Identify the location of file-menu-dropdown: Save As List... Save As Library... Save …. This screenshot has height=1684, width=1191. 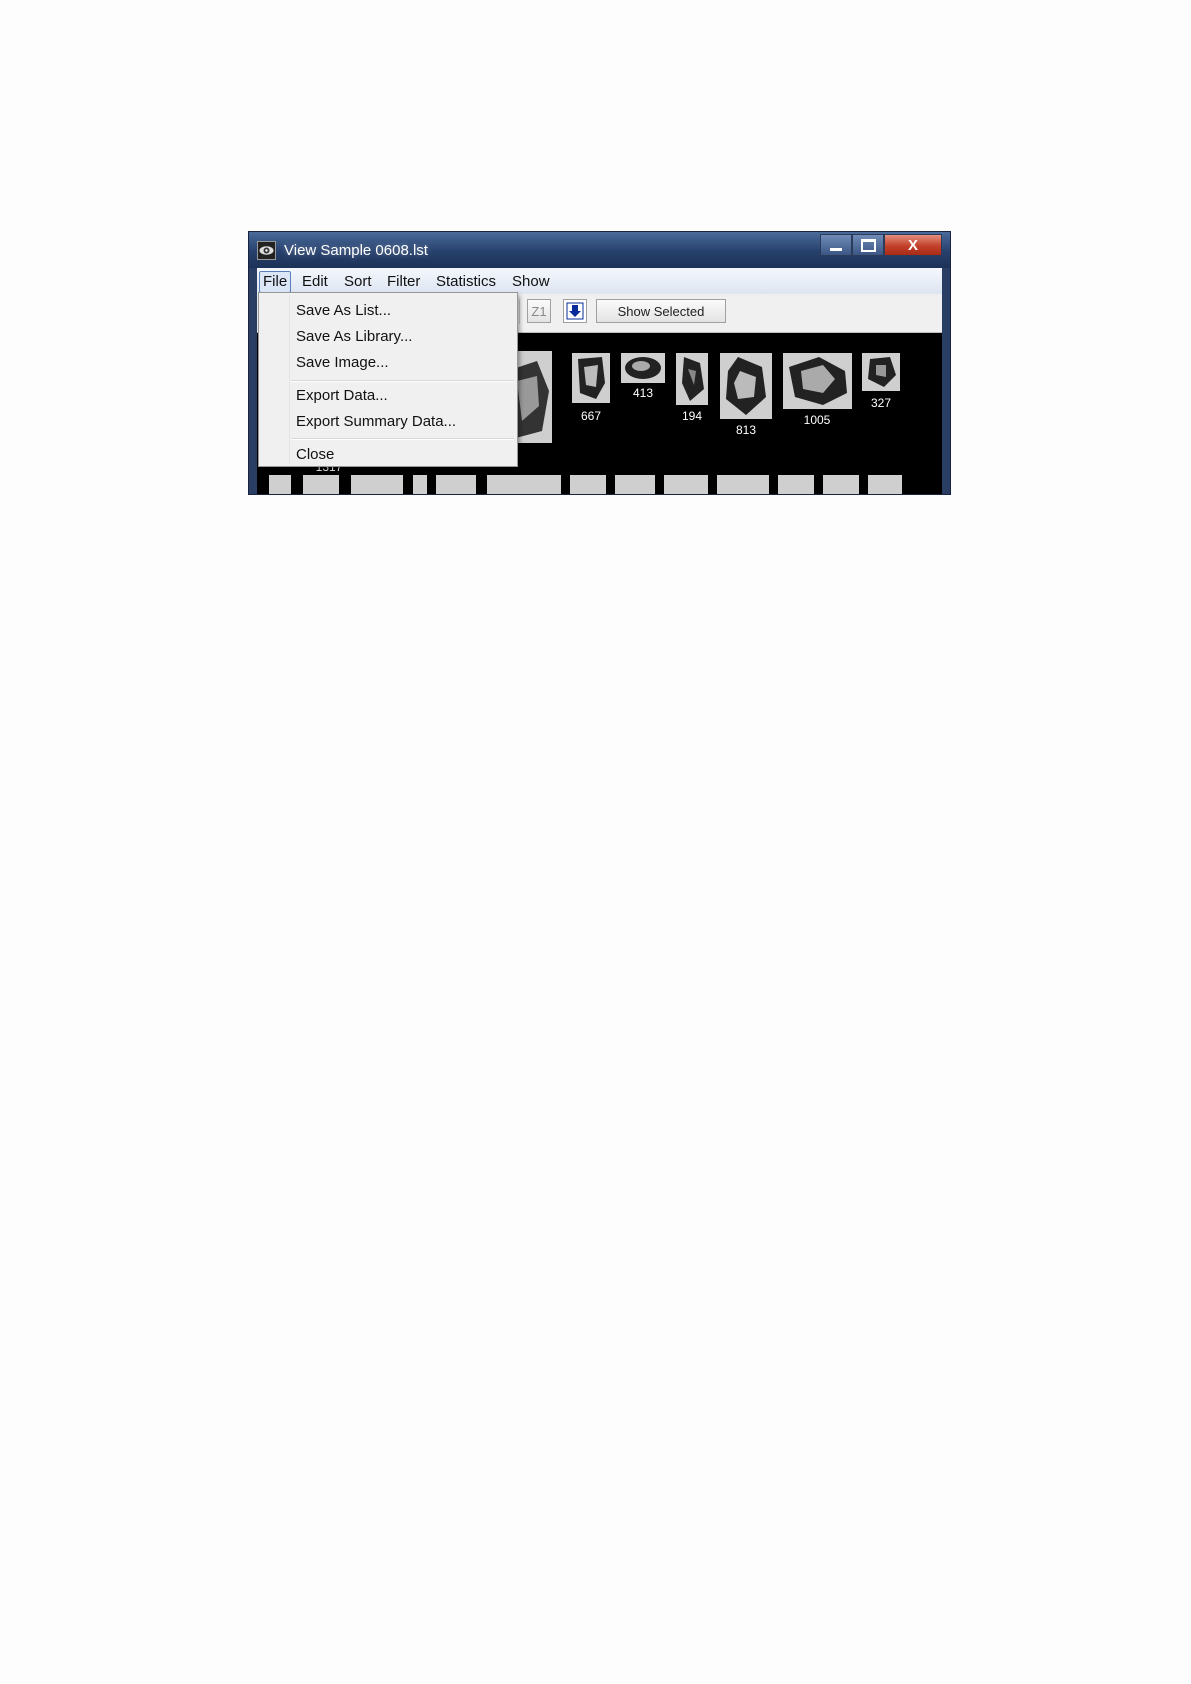
(388, 379).